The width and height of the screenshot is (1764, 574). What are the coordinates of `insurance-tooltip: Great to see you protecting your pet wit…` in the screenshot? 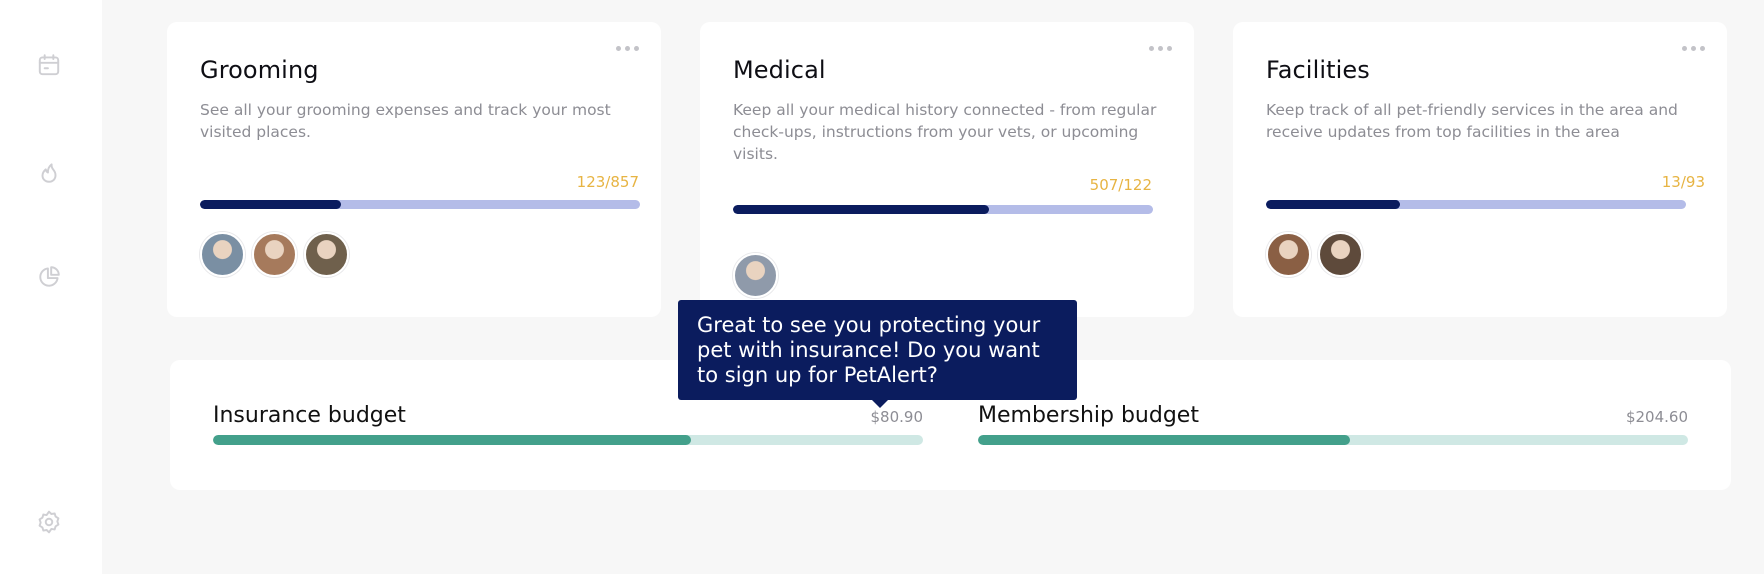 It's located at (877, 354).